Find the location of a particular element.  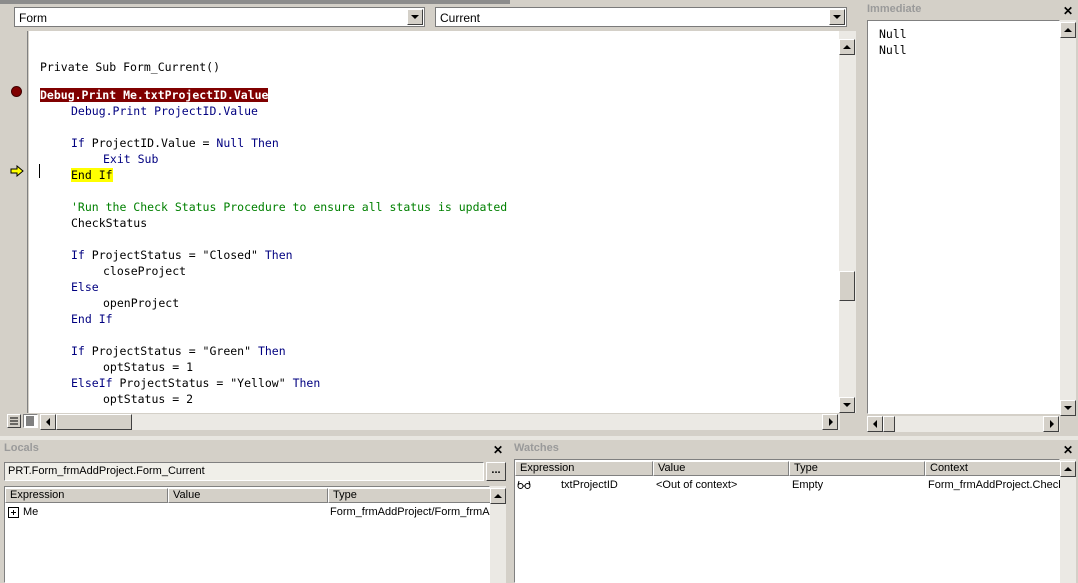

code-token: Debug.Print Me.txtProjectID.Value is located at coordinates (154, 95).